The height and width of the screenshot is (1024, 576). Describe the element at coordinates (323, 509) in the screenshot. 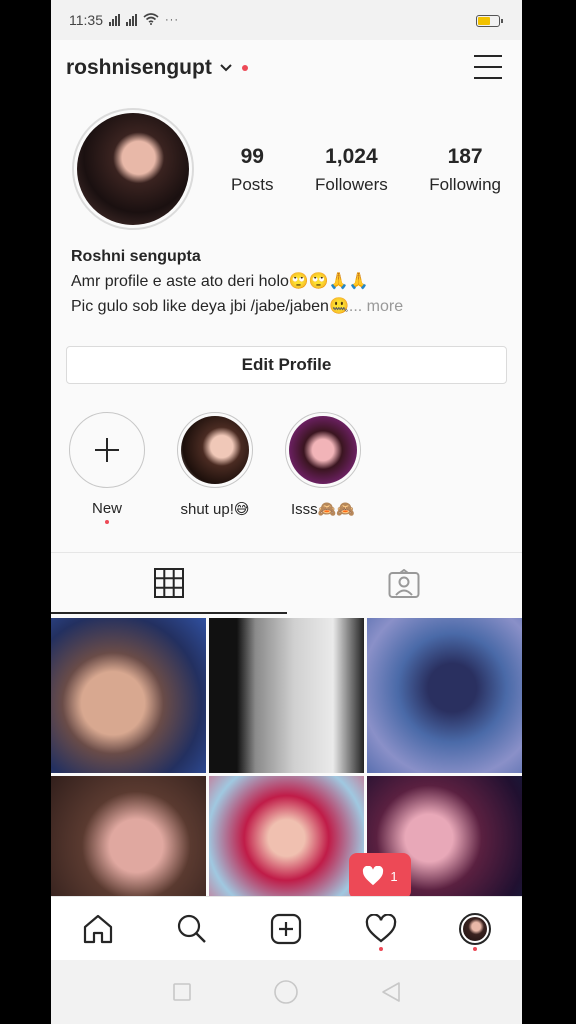

I see `highlight-label: Isss🙈🙈` at that location.